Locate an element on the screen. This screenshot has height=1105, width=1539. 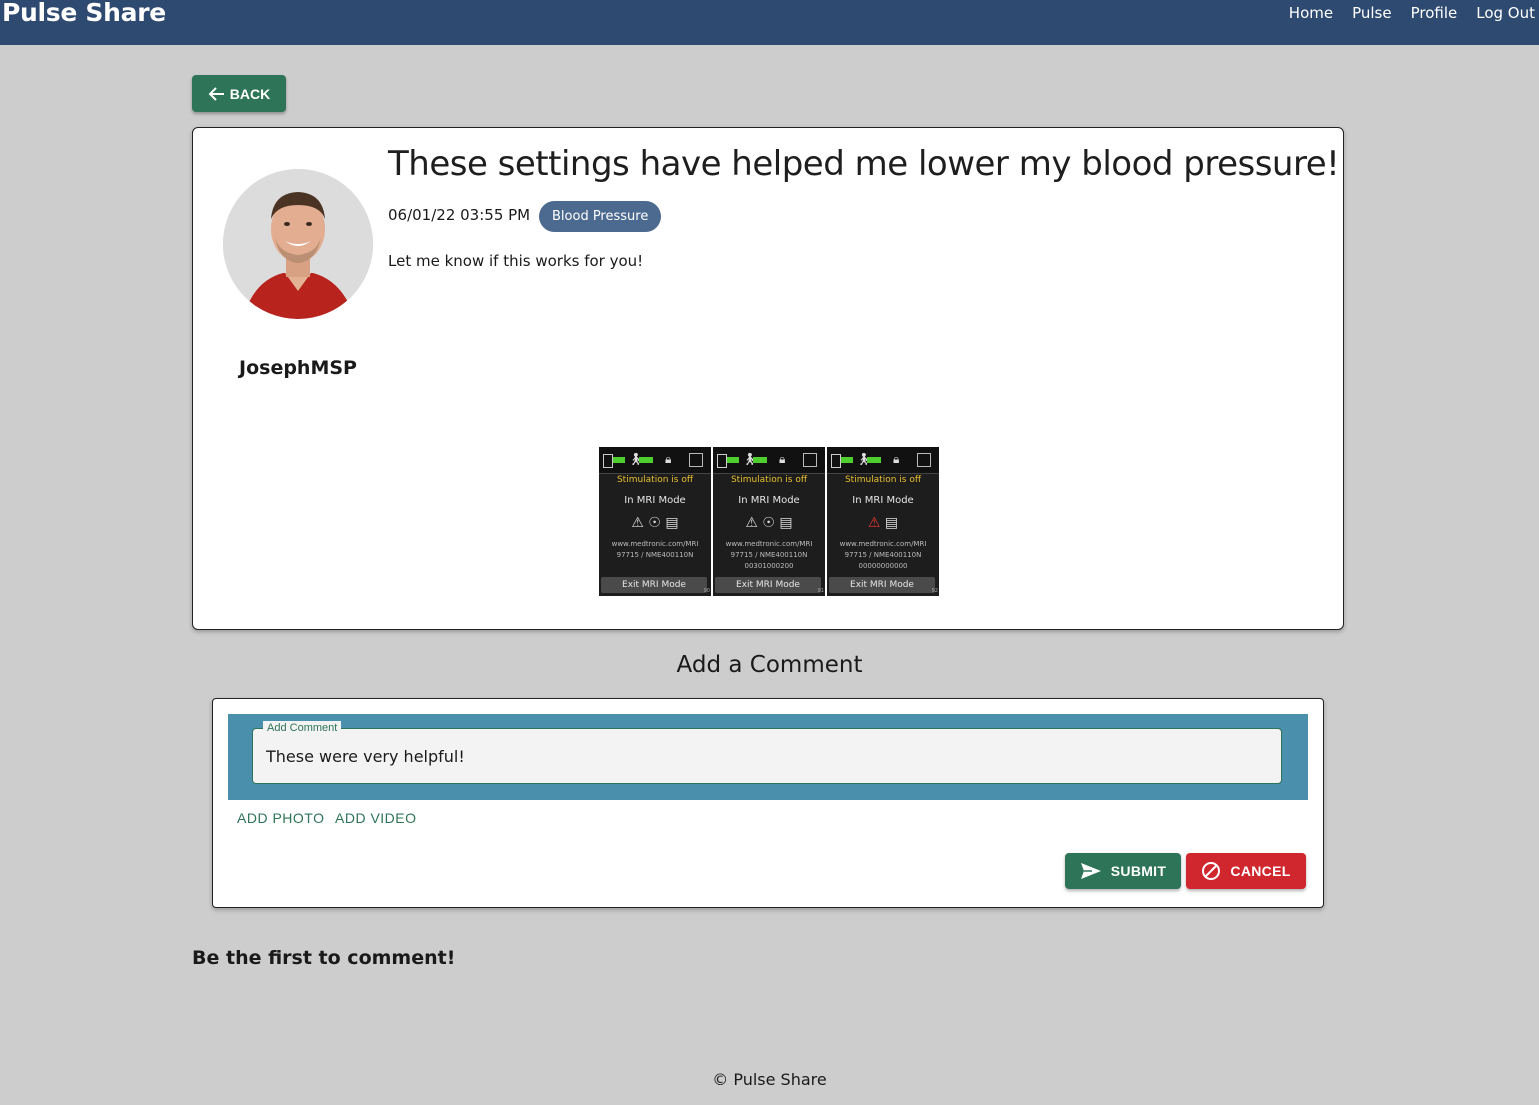
page-number: 92 is located at coordinates (934, 591).